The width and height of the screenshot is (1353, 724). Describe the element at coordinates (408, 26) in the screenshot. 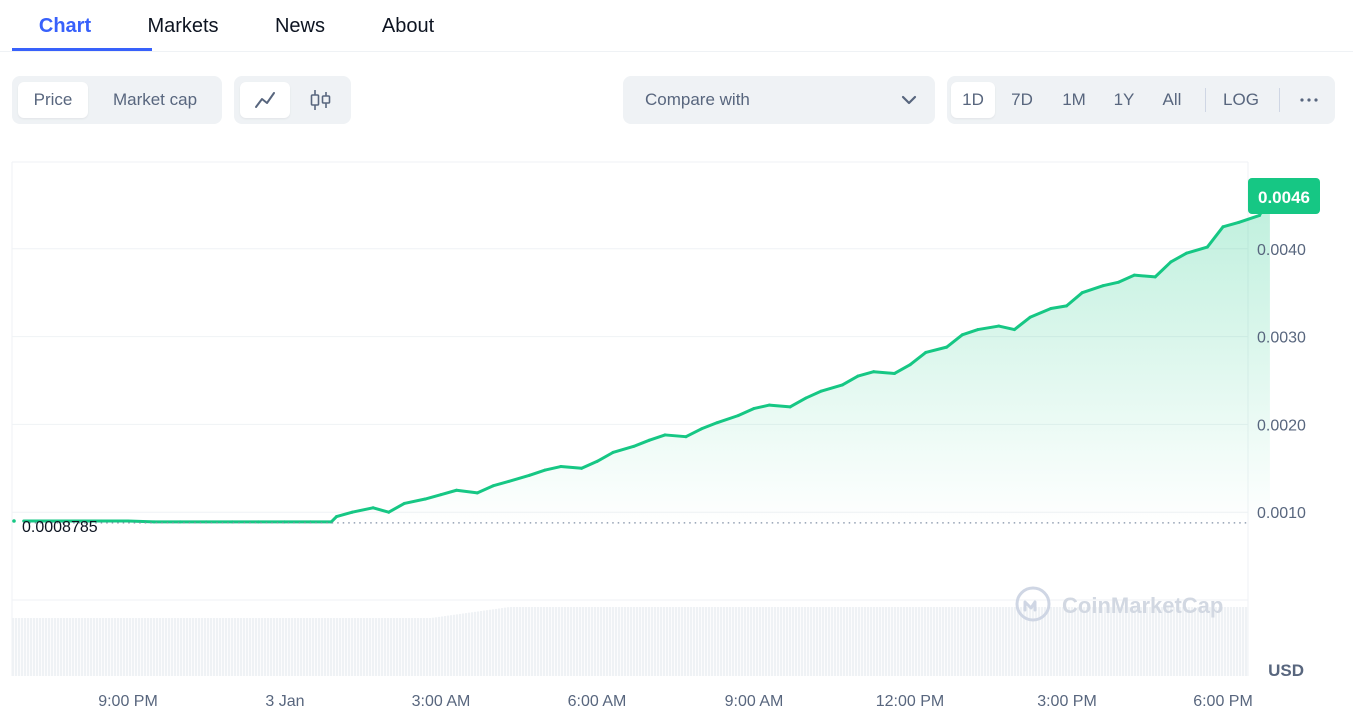

I see `tab-about: About` at that location.